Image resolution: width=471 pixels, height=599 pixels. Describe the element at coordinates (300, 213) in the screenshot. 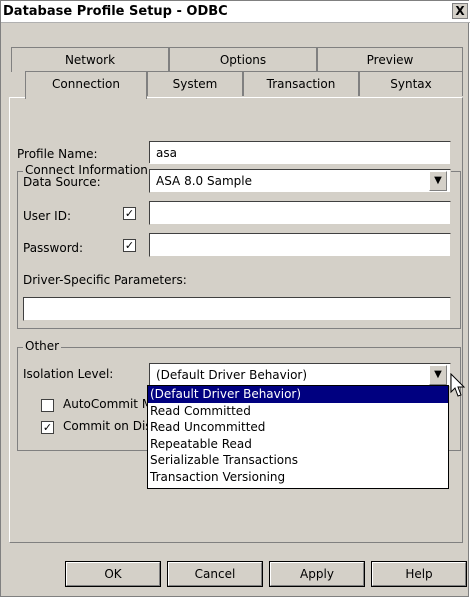

I see `user-id-input` at that location.